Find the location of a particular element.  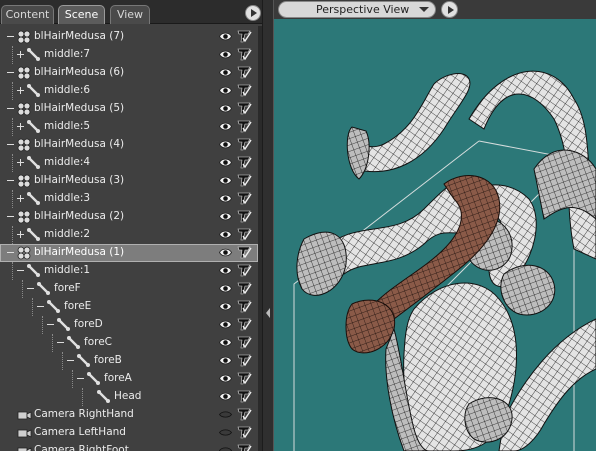

tree-row: middle:3 is located at coordinates (129, 199).